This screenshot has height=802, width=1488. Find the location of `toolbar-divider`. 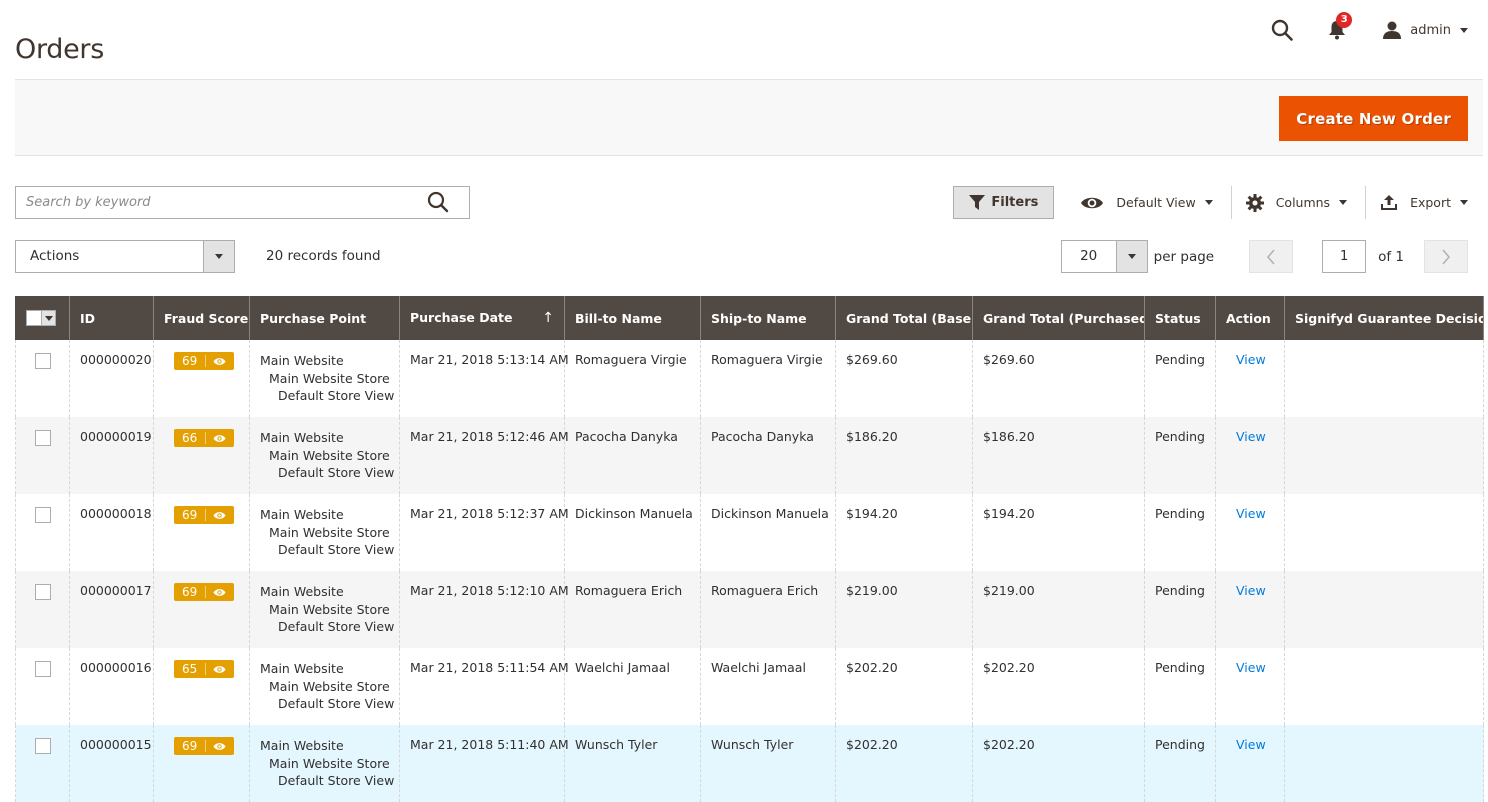

toolbar-divider is located at coordinates (1231, 202).